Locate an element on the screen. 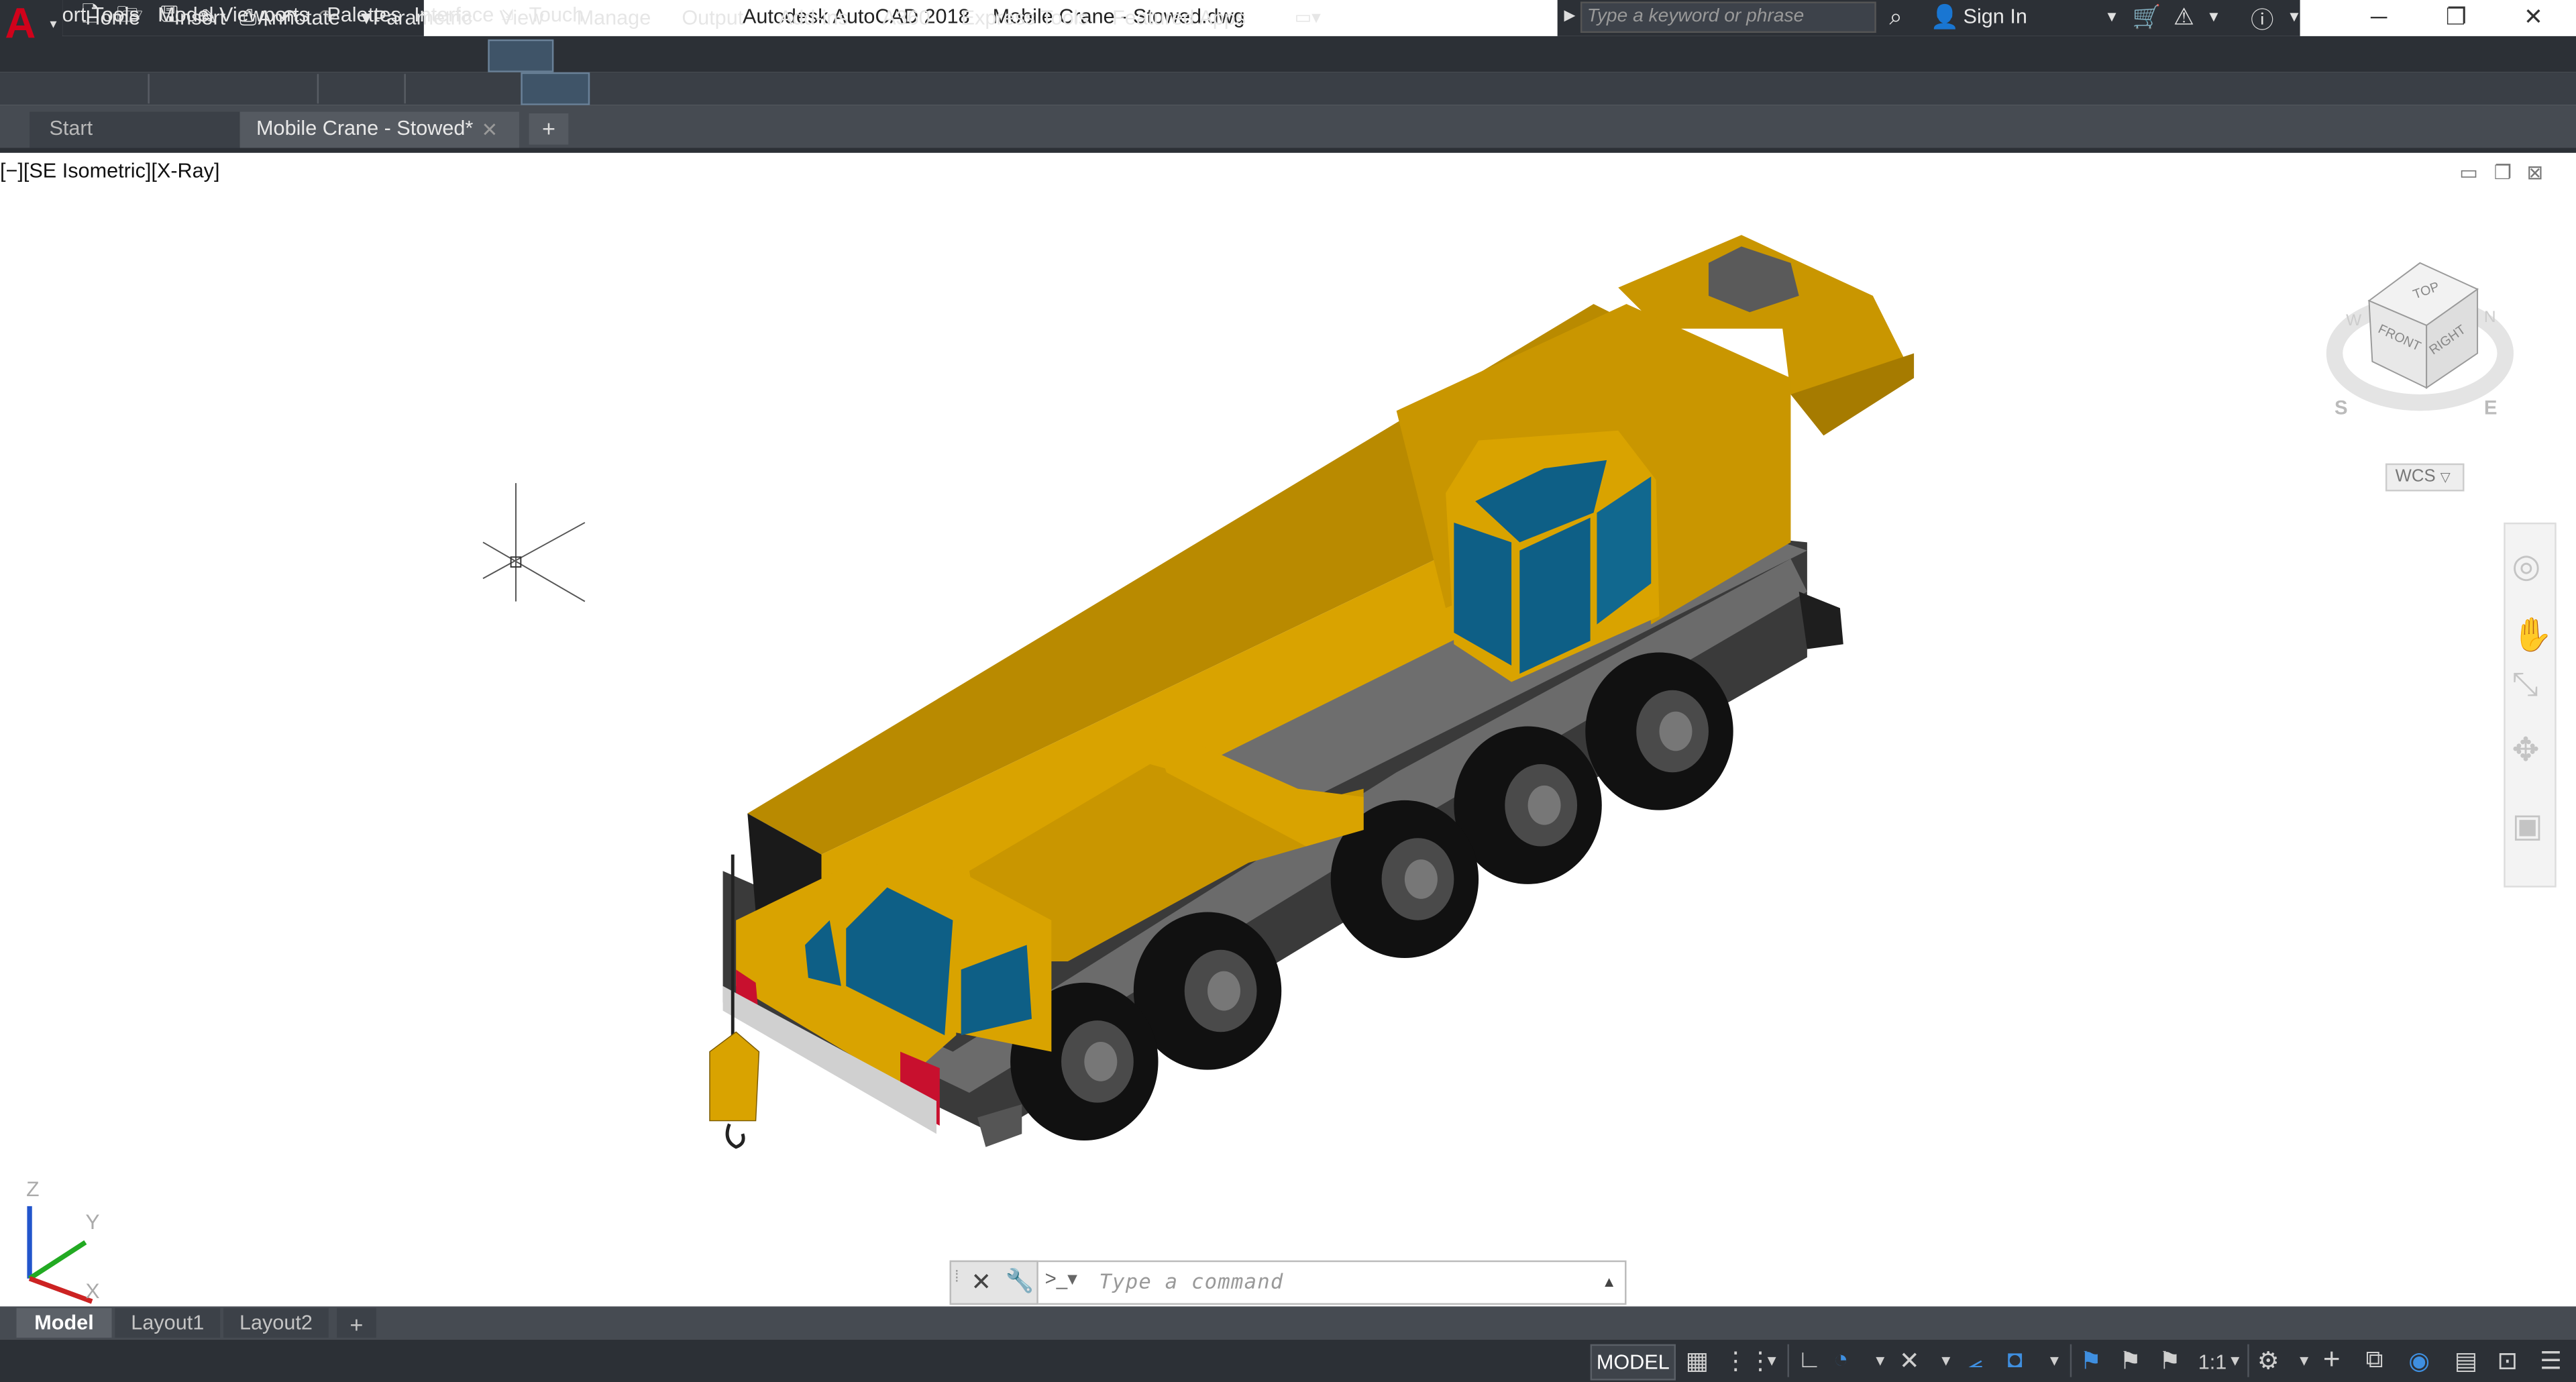 The height and width of the screenshot is (1382, 2576). wcs-label: WCS is located at coordinates (2415, 476).